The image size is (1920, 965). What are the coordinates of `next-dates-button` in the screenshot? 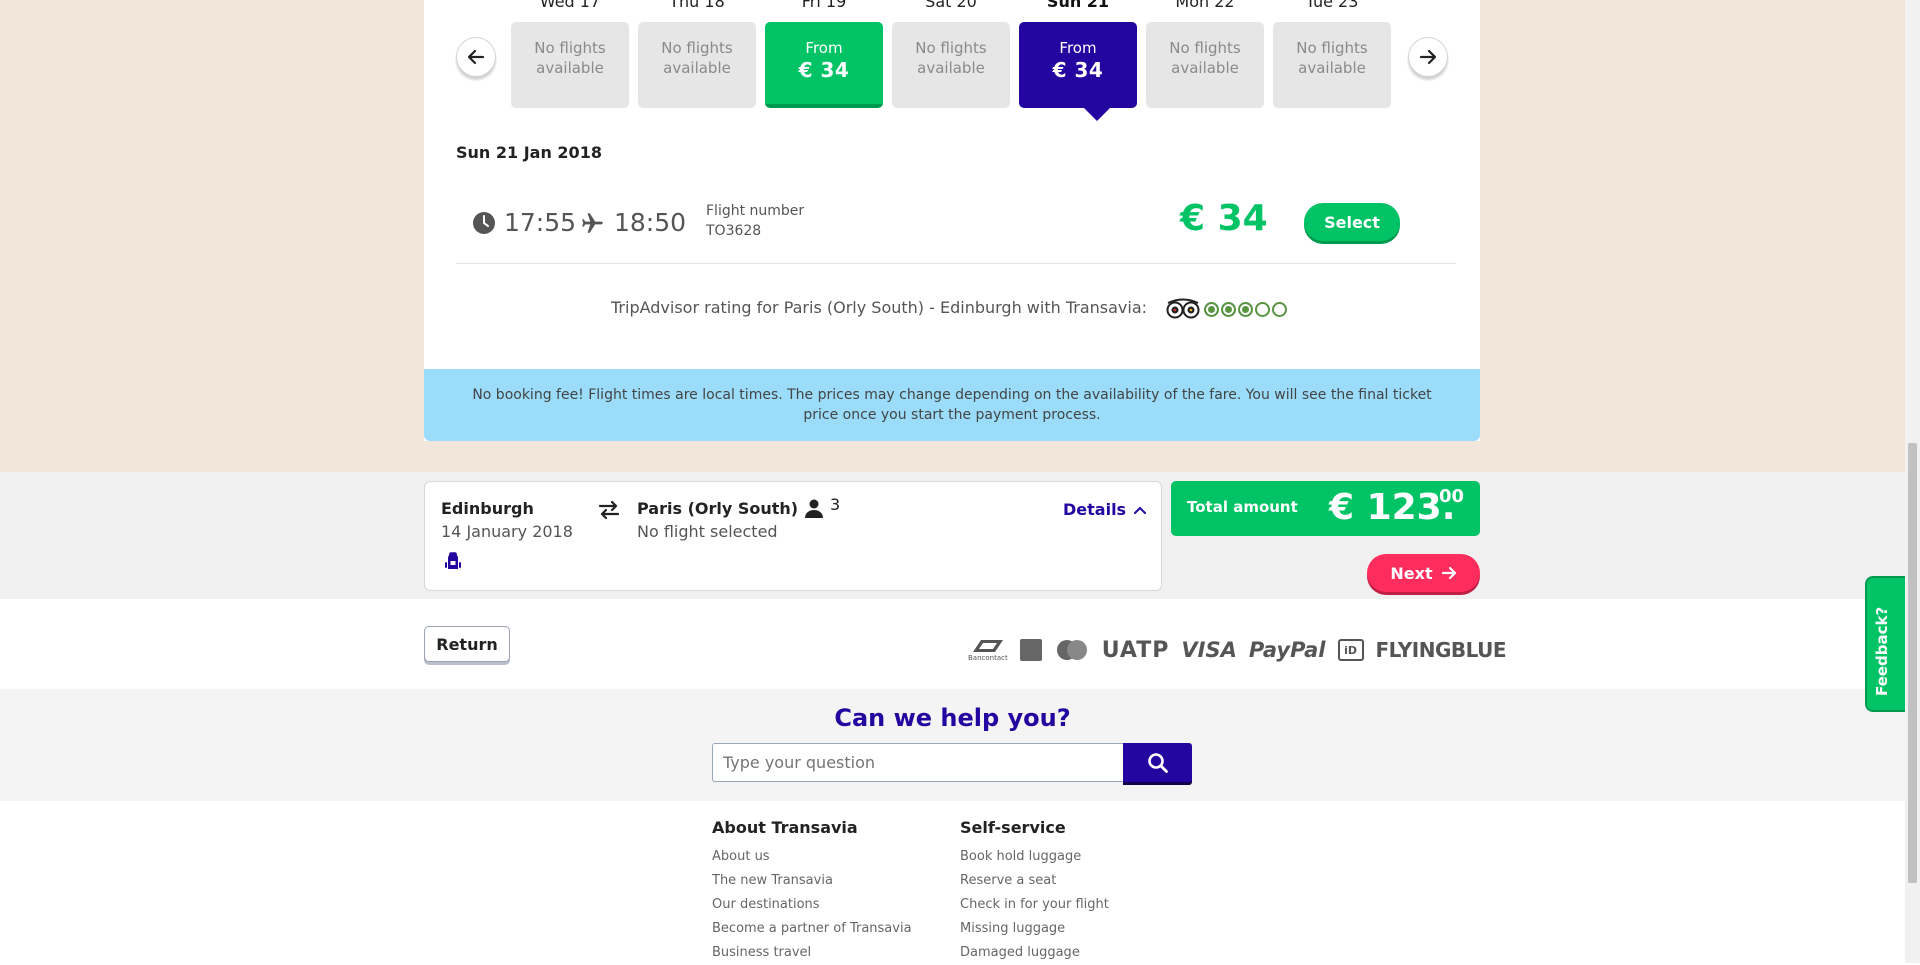 It's located at (1428, 57).